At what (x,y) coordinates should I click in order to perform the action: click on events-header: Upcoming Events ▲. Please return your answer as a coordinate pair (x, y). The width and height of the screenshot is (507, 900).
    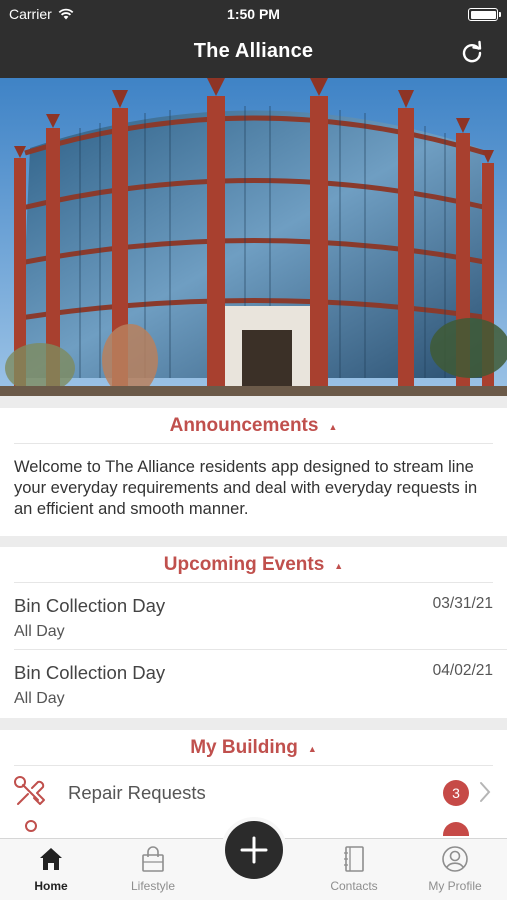
    Looking at the image, I should click on (253, 565).